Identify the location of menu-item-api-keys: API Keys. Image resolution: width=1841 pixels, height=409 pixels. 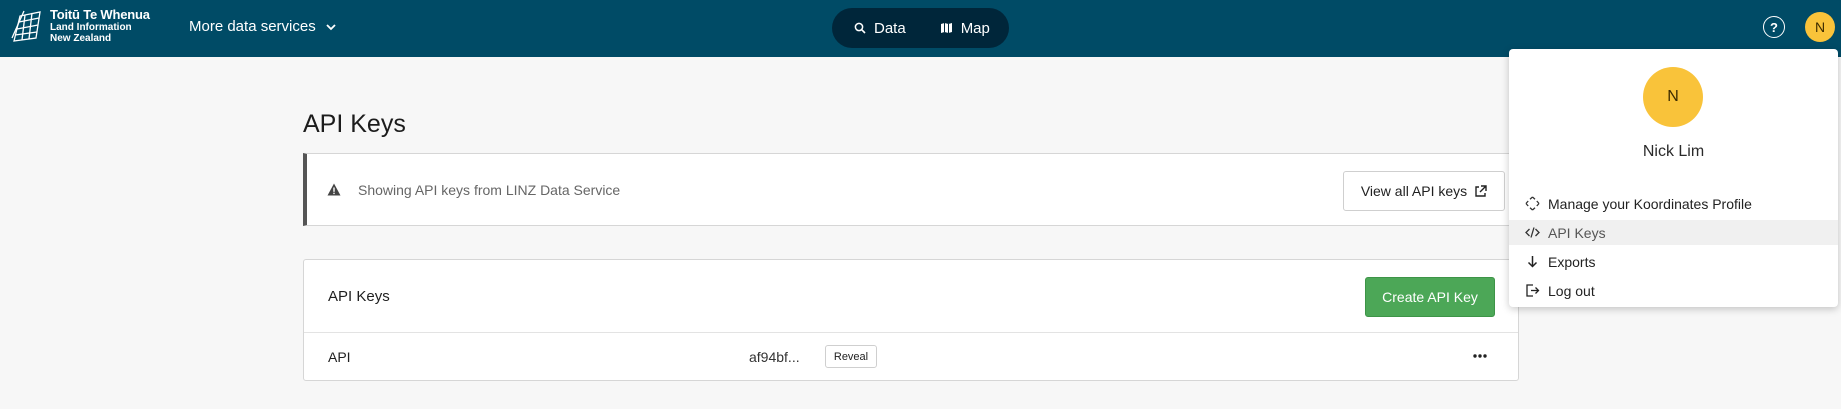
(1673, 232).